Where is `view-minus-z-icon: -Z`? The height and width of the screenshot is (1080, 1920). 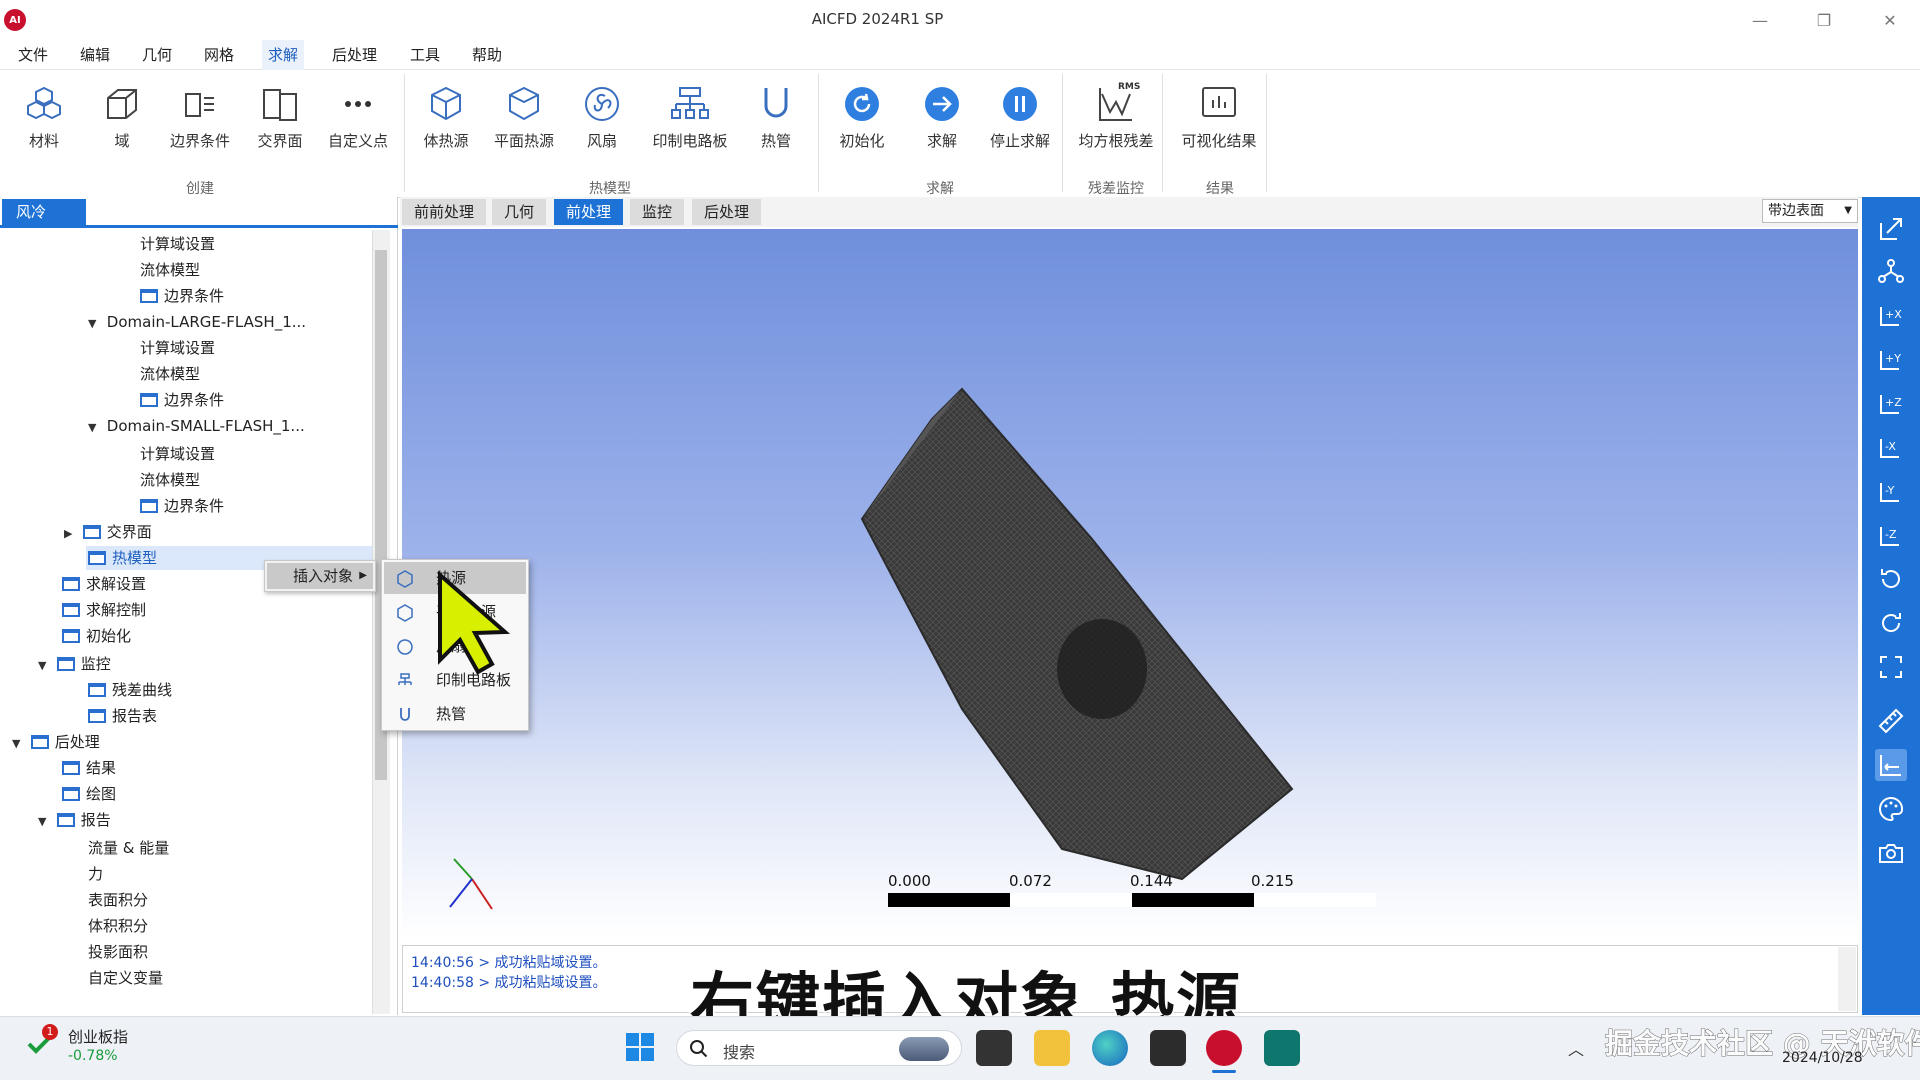
view-minus-z-icon: -Z is located at coordinates (1891, 535).